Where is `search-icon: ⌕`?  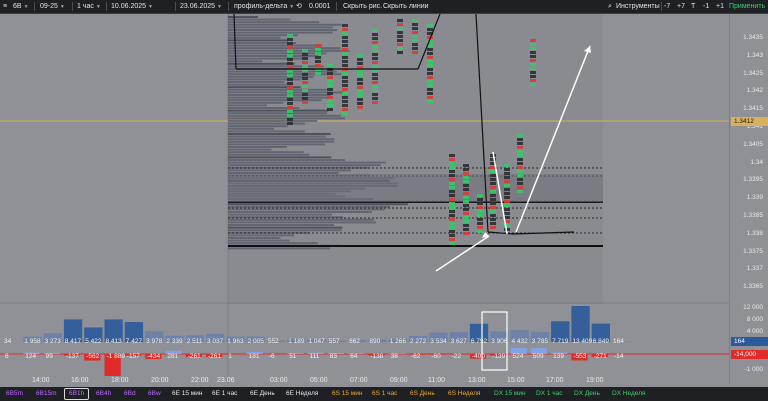
search-icon: ⌕ is located at coordinates (610, 6).